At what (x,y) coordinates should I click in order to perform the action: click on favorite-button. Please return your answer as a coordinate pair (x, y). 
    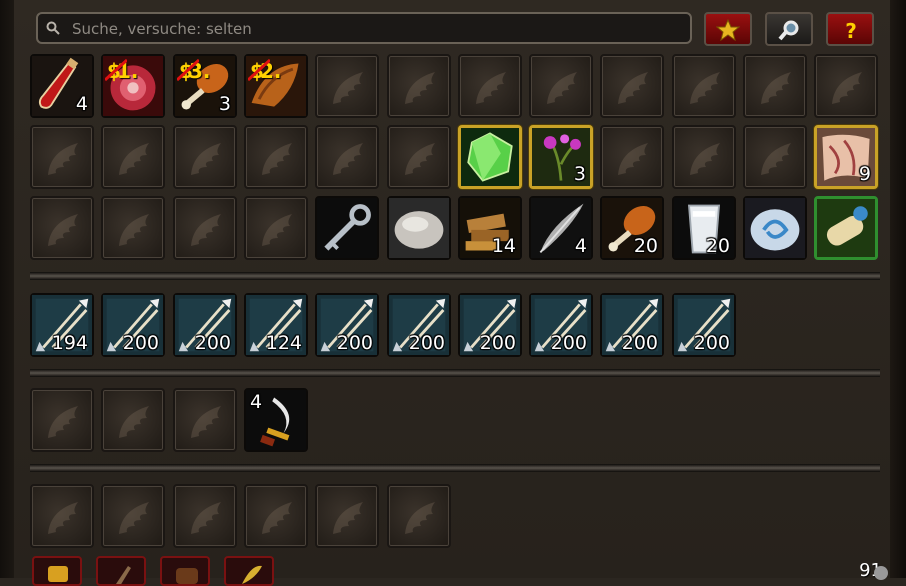
    Looking at the image, I should click on (728, 29).